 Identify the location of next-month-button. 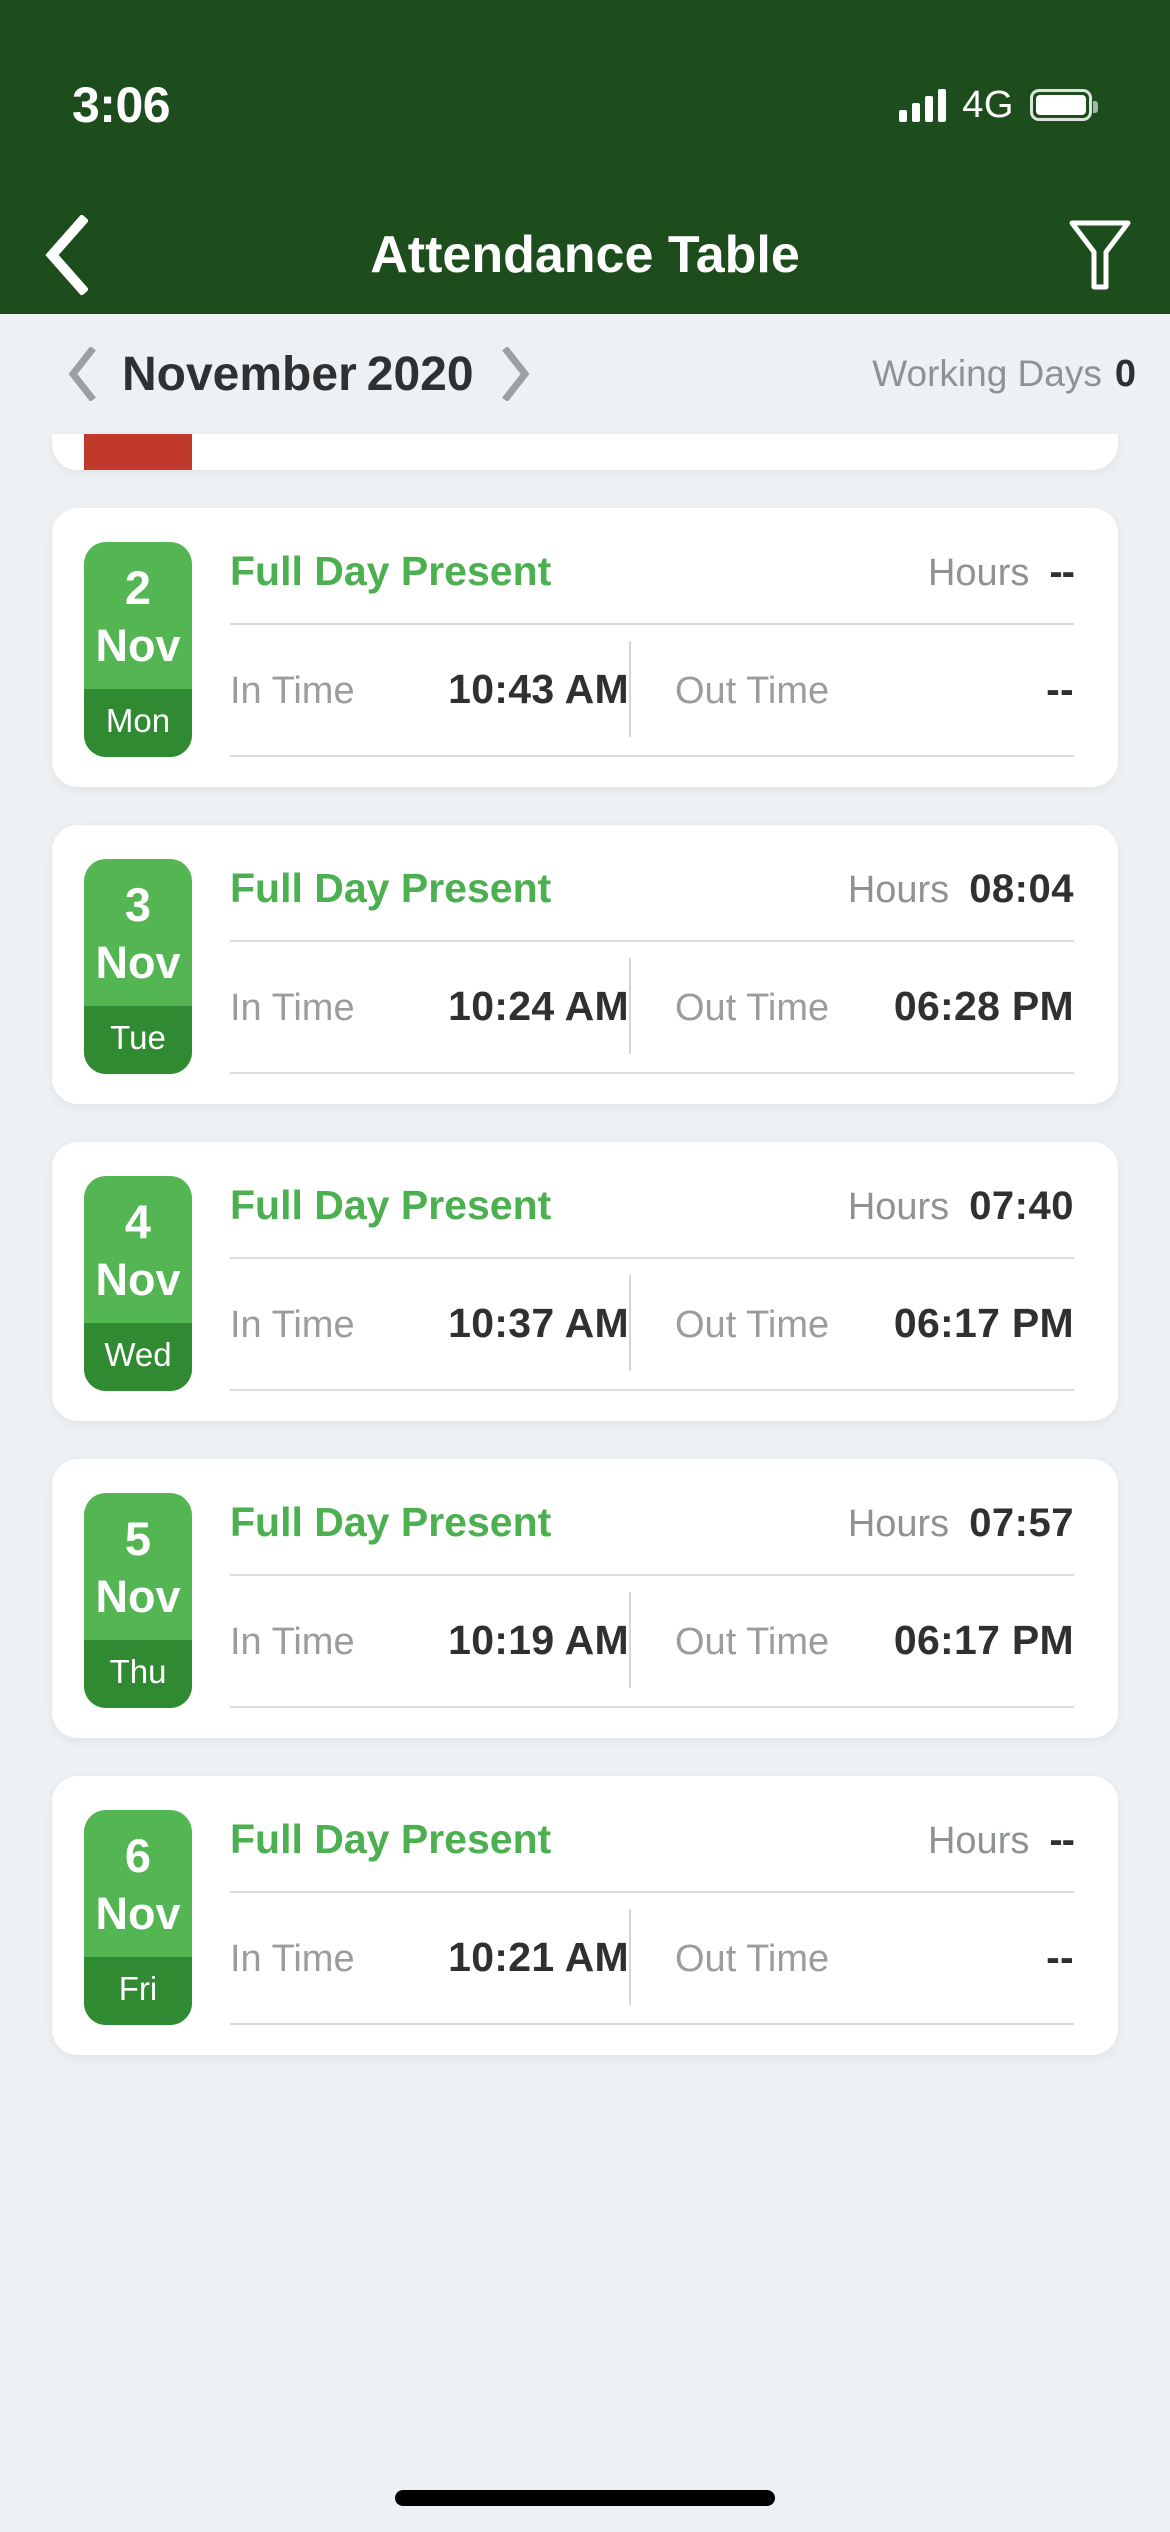
(516, 374).